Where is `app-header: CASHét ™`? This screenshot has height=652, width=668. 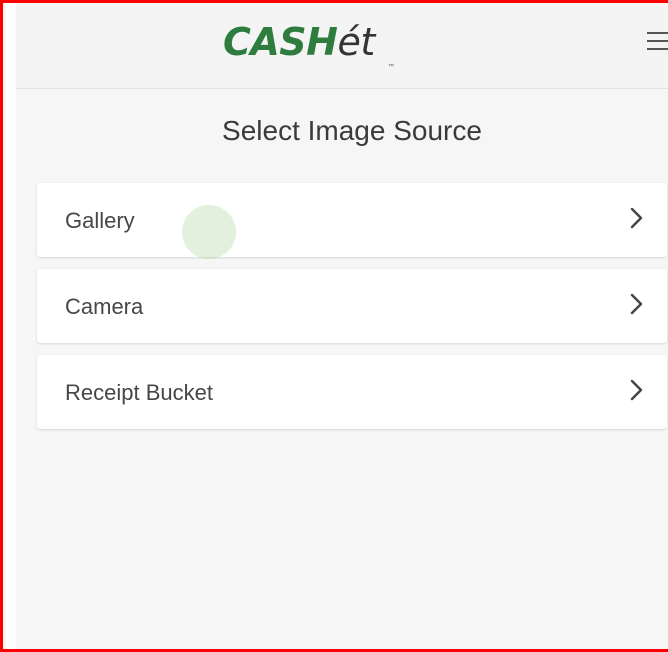
app-header: CASHét ™ is located at coordinates (342, 47).